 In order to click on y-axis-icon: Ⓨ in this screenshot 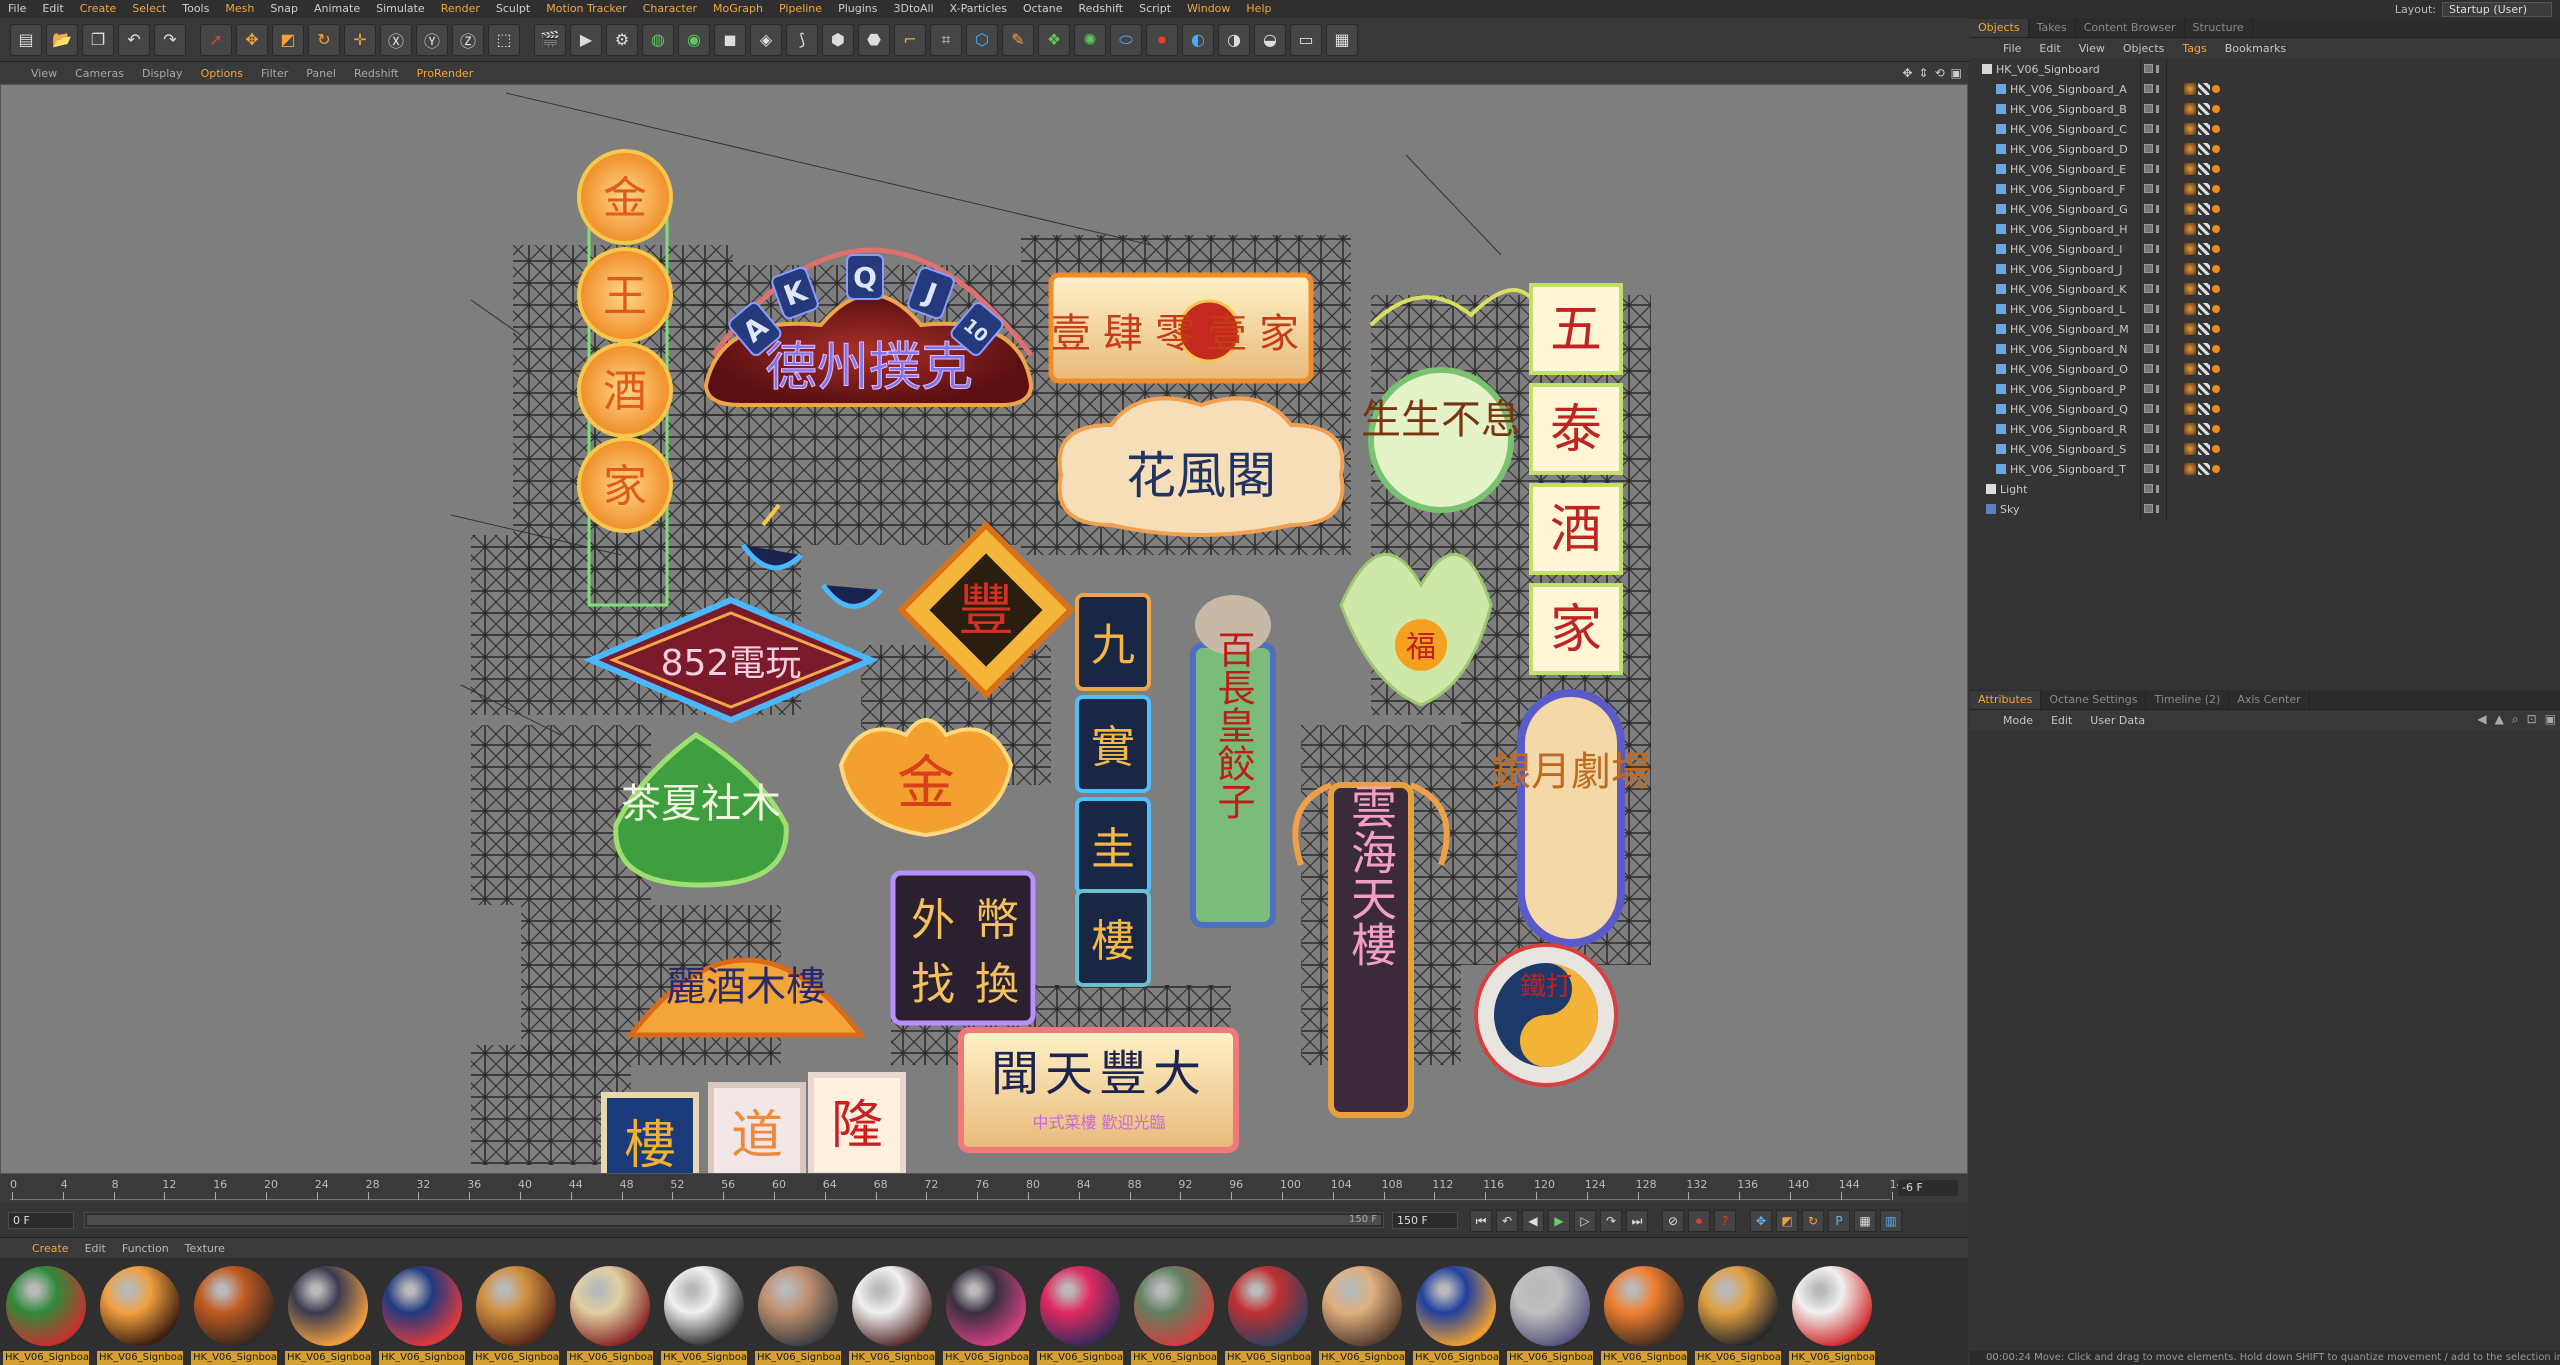, I will do `click(432, 39)`.